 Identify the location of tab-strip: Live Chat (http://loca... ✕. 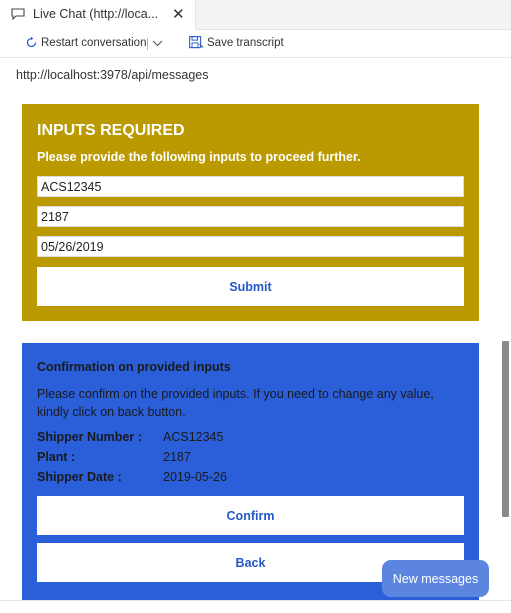
(255, 15).